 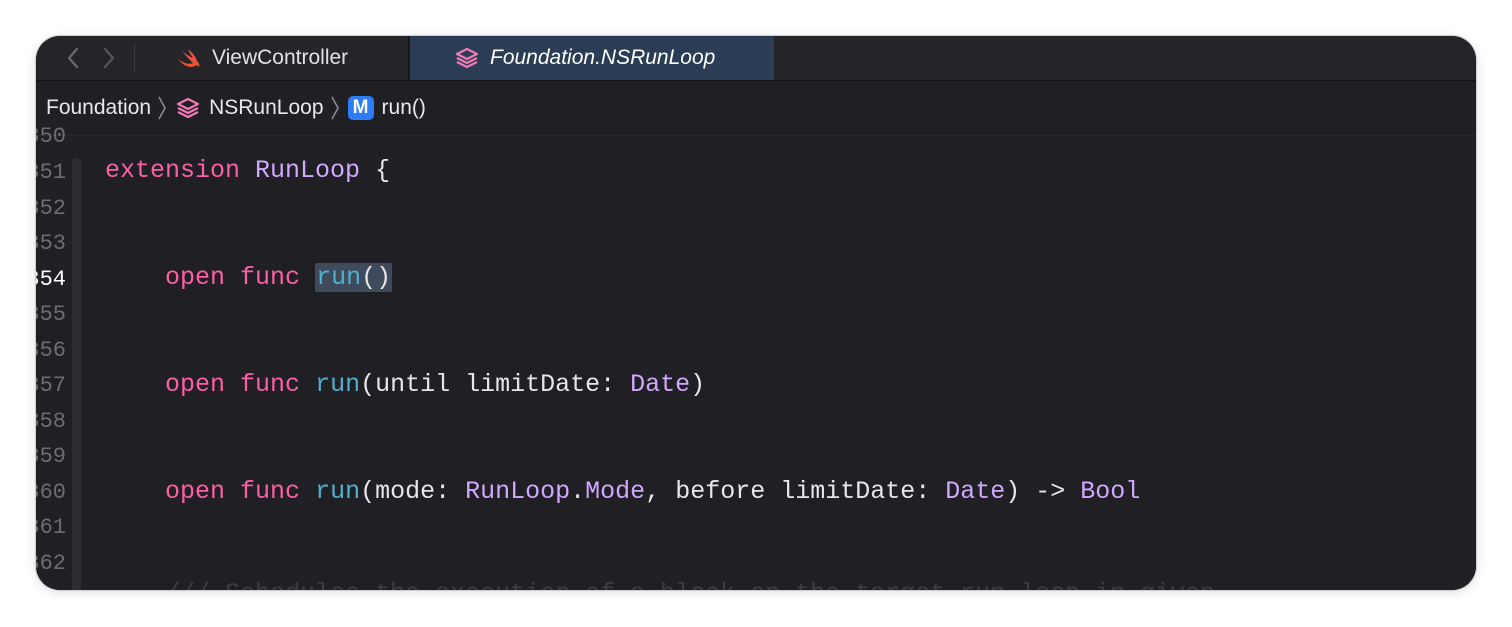 What do you see at coordinates (134, 58) in the screenshot?
I see `tab-divider` at bounding box center [134, 58].